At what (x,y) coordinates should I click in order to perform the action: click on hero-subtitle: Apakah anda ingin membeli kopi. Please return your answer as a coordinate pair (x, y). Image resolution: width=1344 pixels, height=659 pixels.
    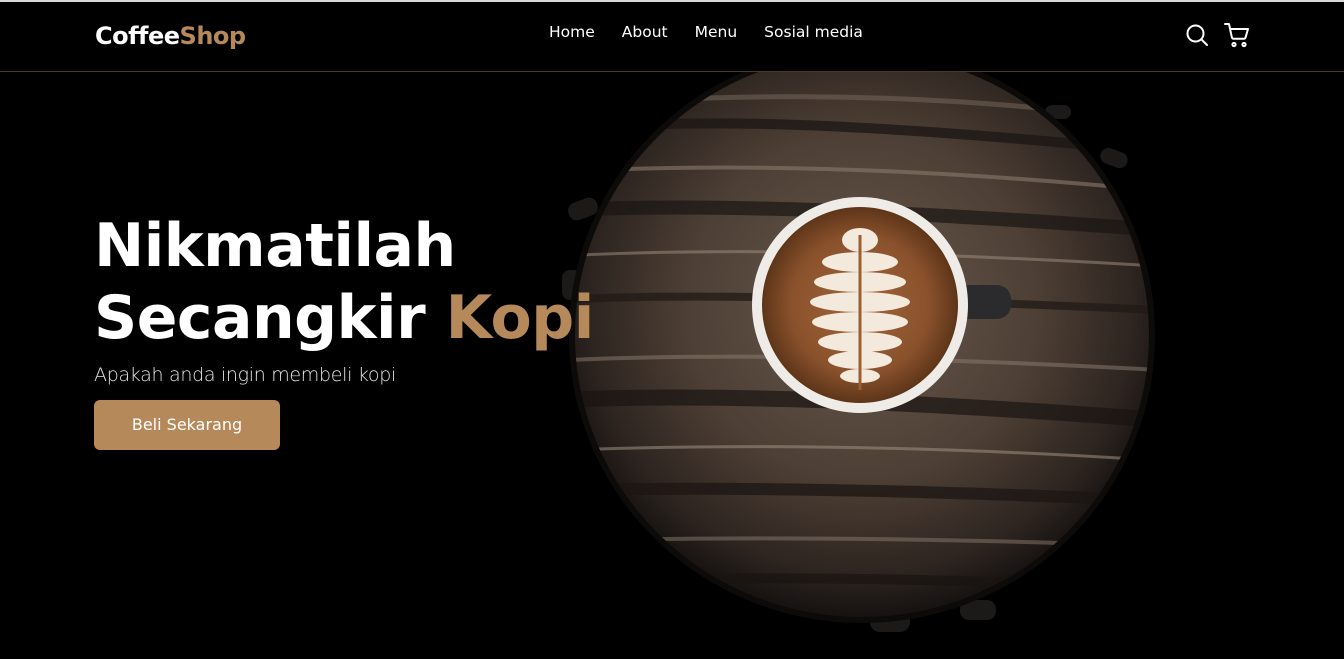
    Looking at the image, I should click on (245, 375).